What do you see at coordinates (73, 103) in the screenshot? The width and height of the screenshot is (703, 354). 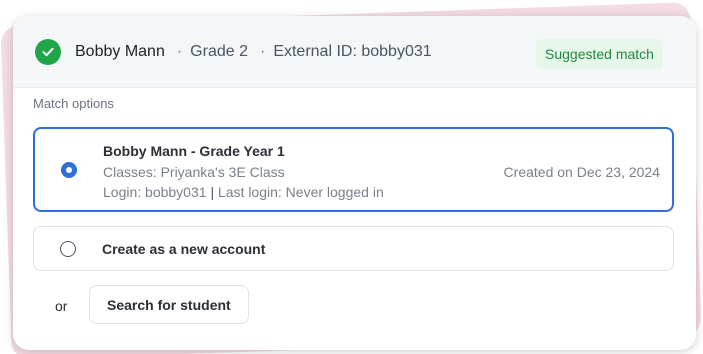 I see `match-options-label: Match options` at bounding box center [73, 103].